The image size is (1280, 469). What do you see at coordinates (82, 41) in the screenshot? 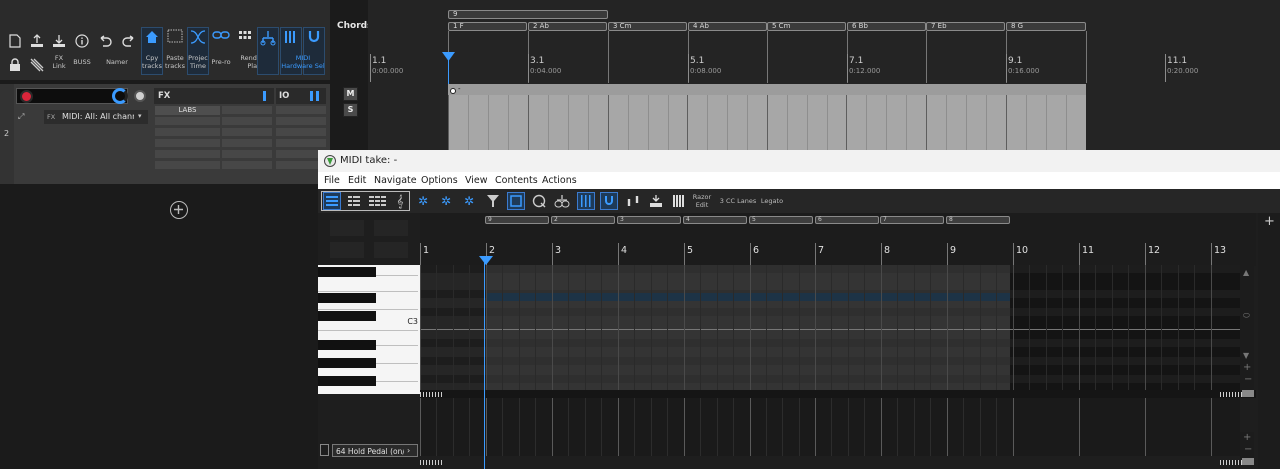
I see `info-icon` at bounding box center [82, 41].